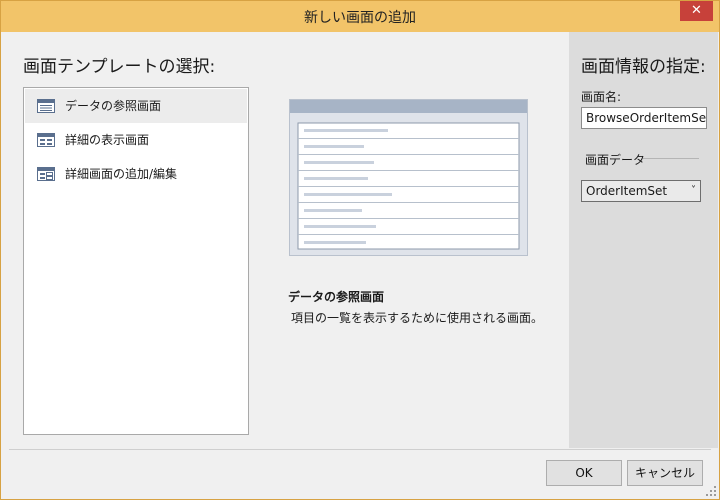 The image size is (720, 500). I want to click on edit-screen-icon, so click(46, 174).